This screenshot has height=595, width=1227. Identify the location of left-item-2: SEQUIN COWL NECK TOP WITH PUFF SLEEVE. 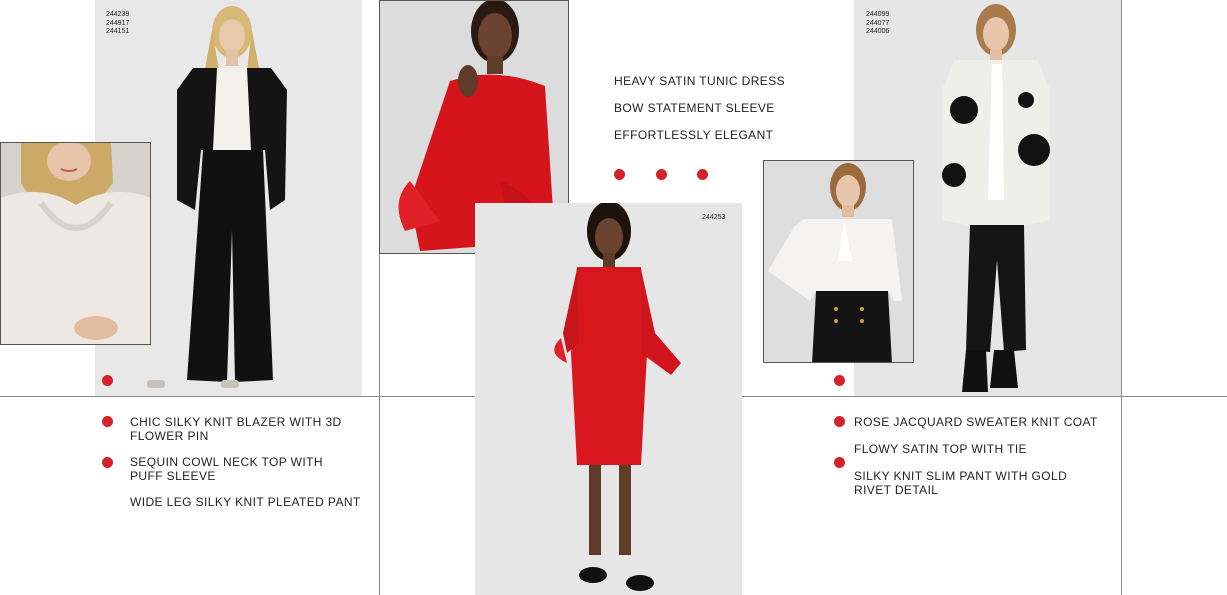
(226, 469).